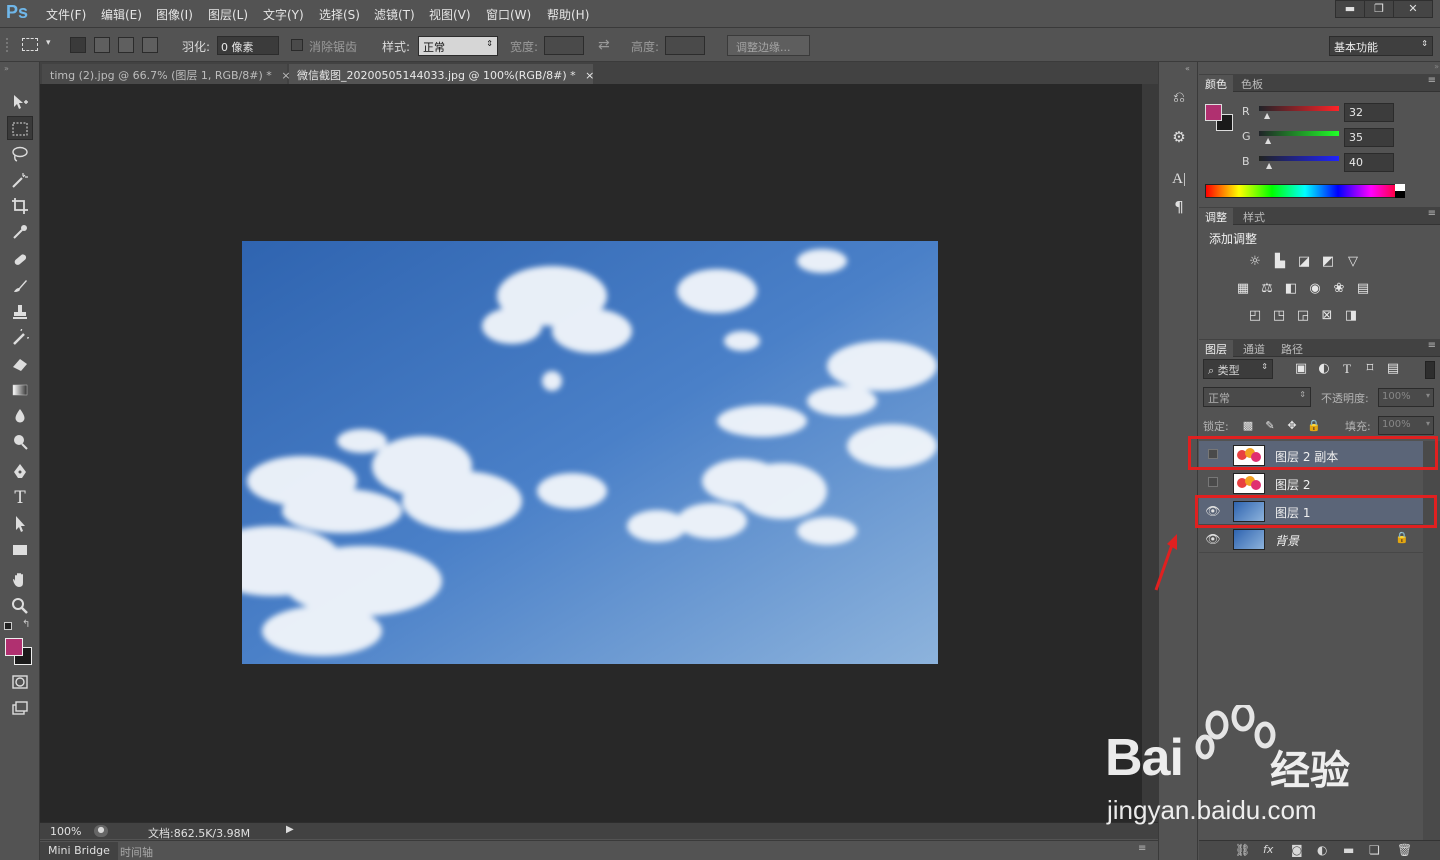 The width and height of the screenshot is (1440, 860). Describe the element at coordinates (1301, 369) in the screenshot. I see `filter-pixel-icon: ▣` at that location.